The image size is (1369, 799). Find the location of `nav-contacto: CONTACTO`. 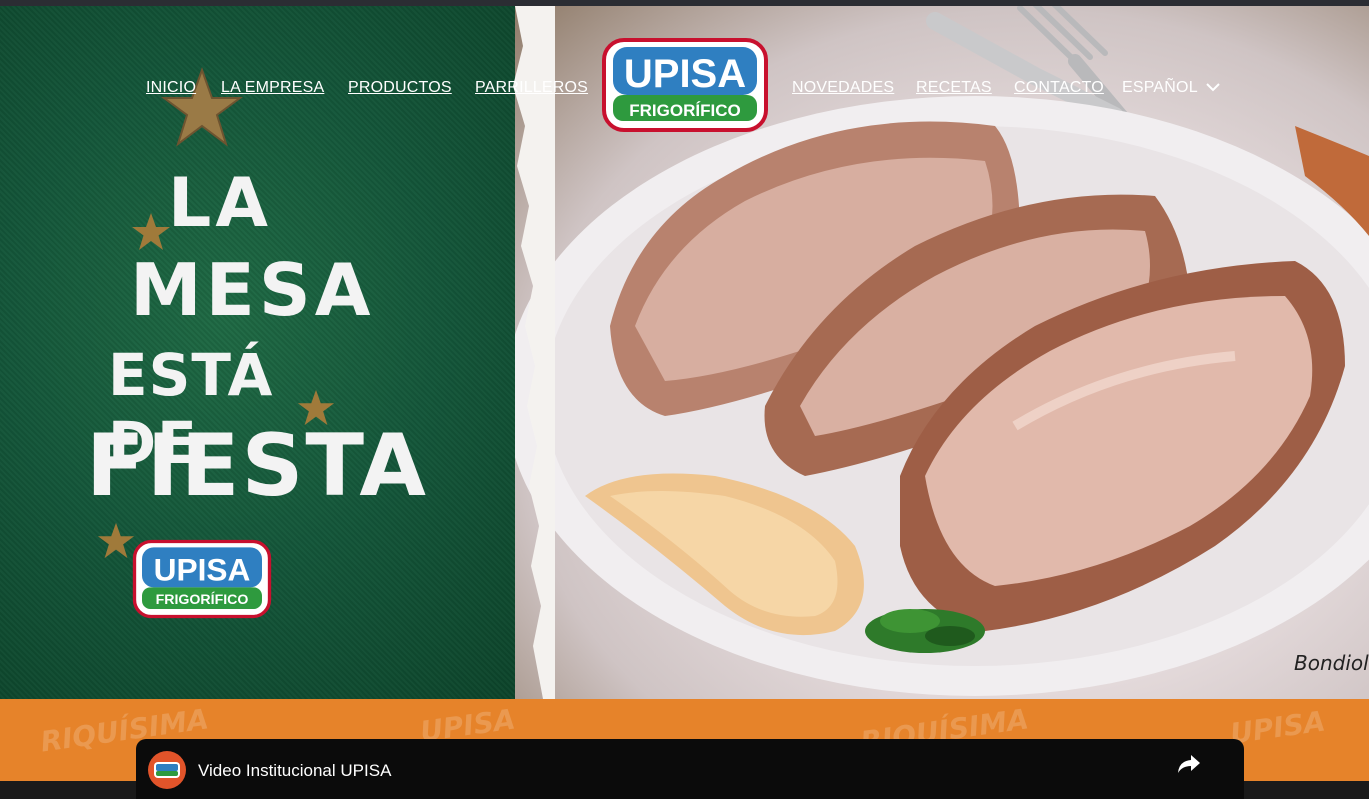

nav-contacto: CONTACTO is located at coordinates (1059, 88).